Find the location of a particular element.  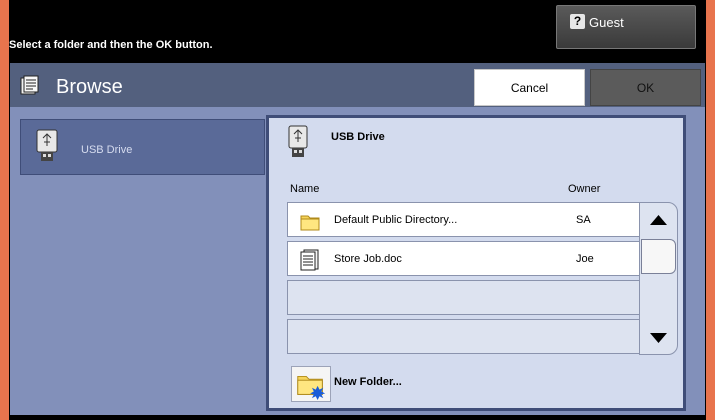

help-icon: ? is located at coordinates (577, 21).